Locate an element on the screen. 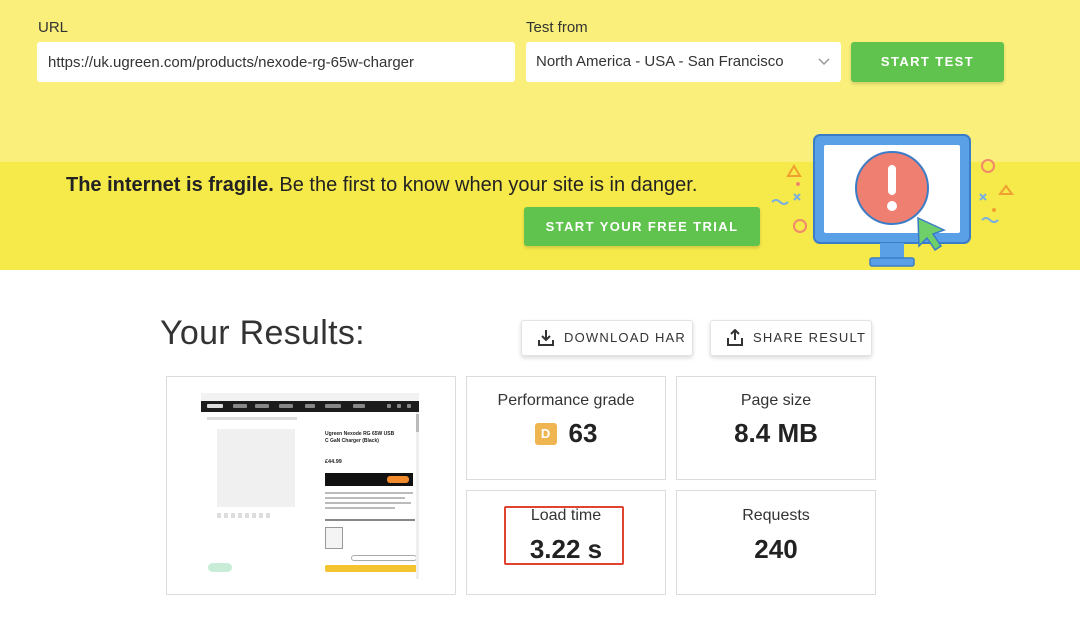  page-size-label: Page size is located at coordinates (776, 400).